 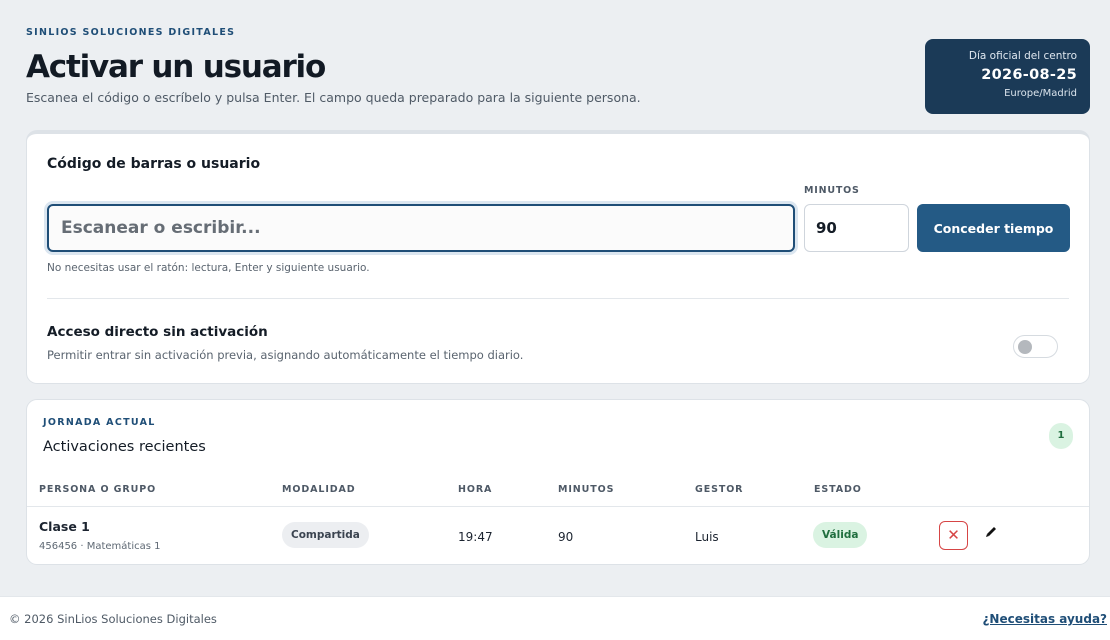 What do you see at coordinates (1040, 93) in the screenshot?
I see `timezone-label: Europe/Madrid` at bounding box center [1040, 93].